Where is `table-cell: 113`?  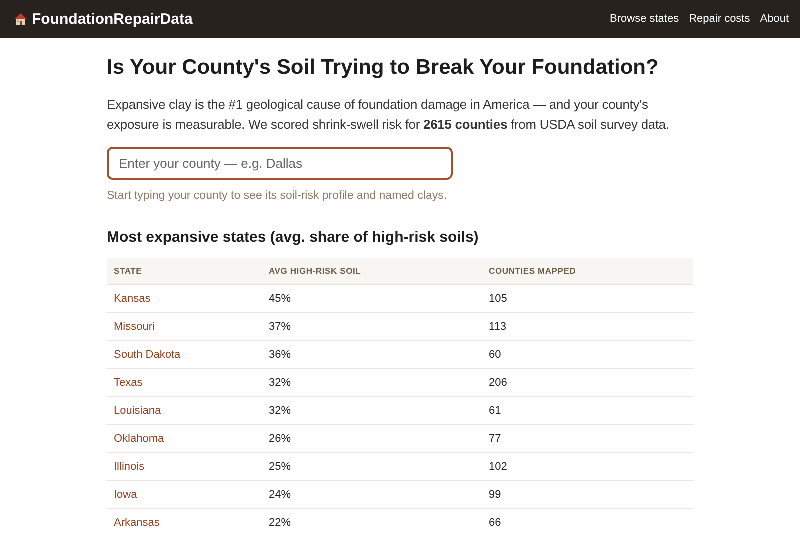 table-cell: 113 is located at coordinates (587, 326).